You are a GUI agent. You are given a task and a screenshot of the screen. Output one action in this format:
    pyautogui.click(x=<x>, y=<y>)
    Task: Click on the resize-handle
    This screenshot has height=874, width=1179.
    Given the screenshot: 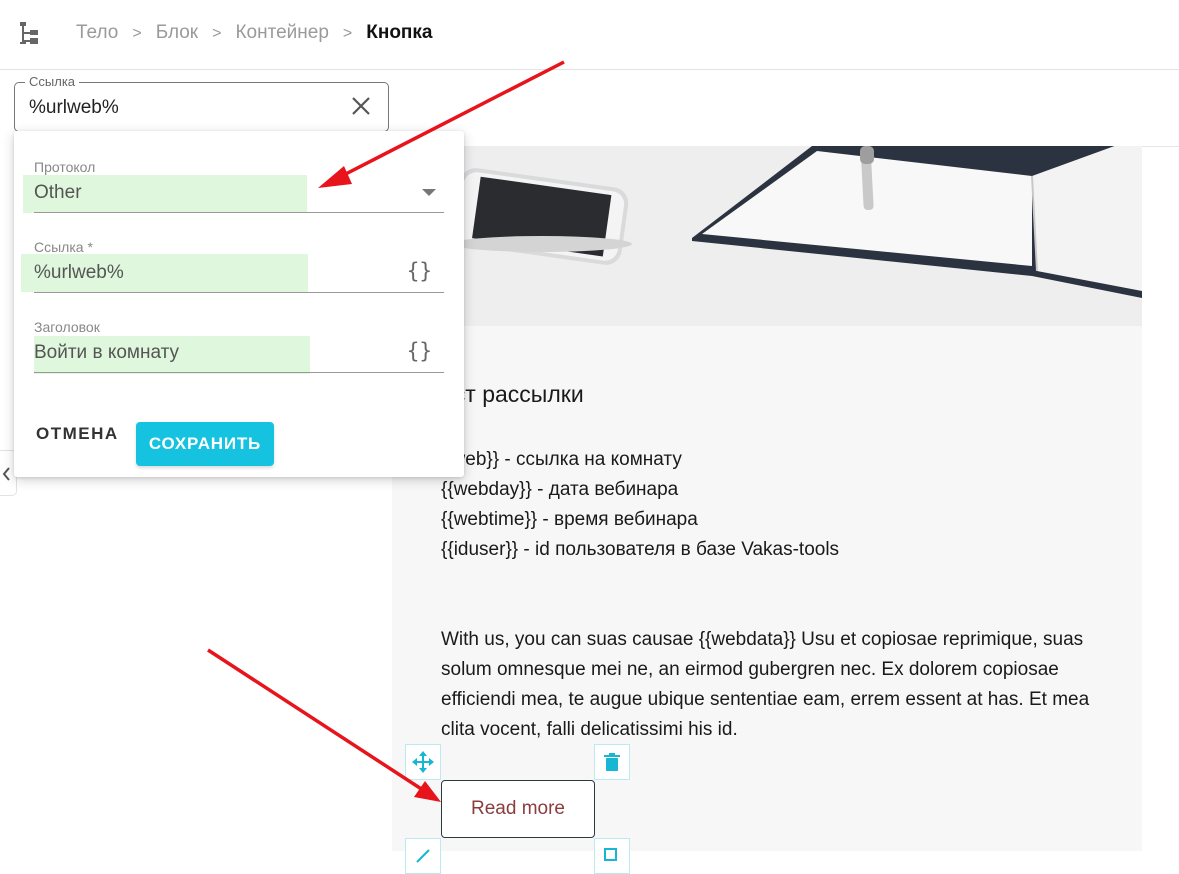 What is the action you would take?
    pyautogui.click(x=423, y=856)
    